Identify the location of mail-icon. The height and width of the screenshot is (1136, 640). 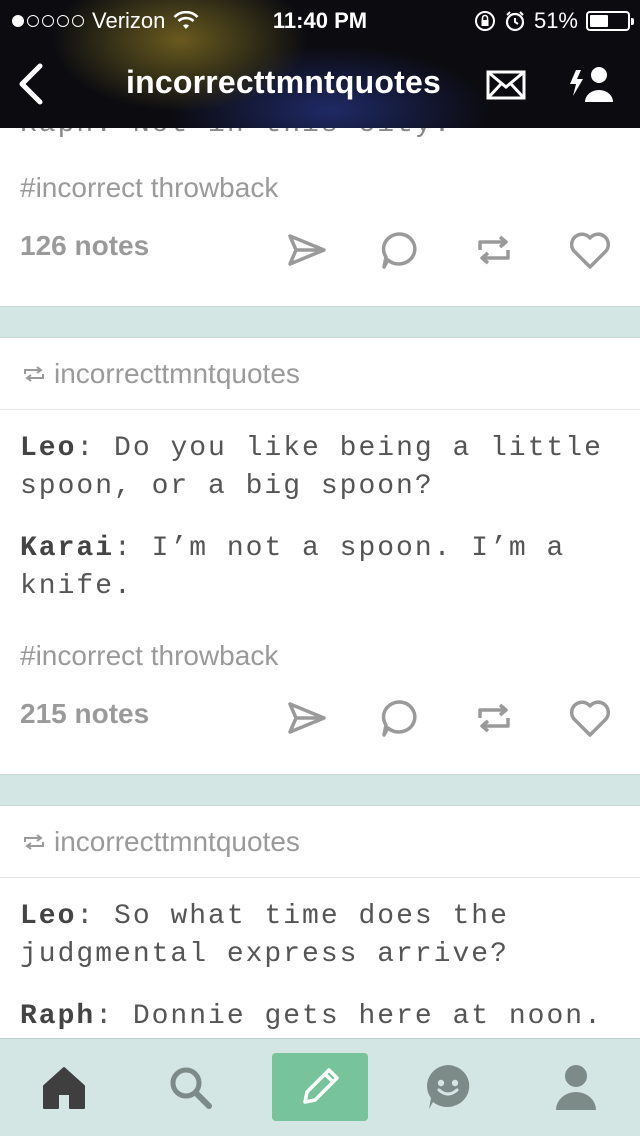
(506, 85).